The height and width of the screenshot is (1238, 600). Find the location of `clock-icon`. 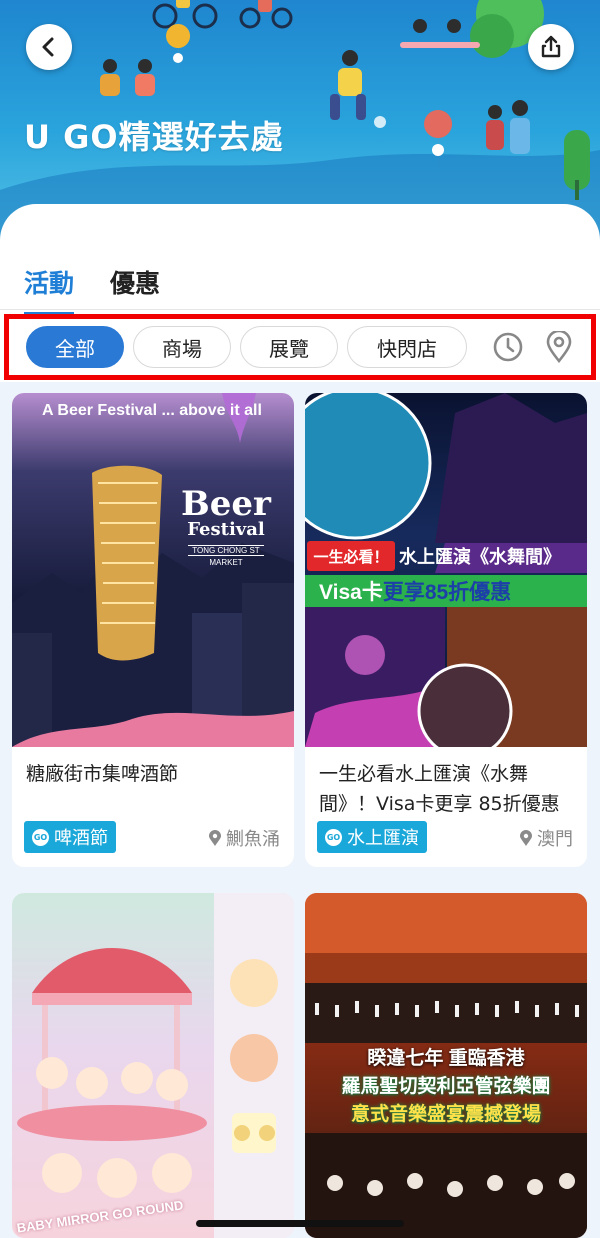

clock-icon is located at coordinates (508, 347).